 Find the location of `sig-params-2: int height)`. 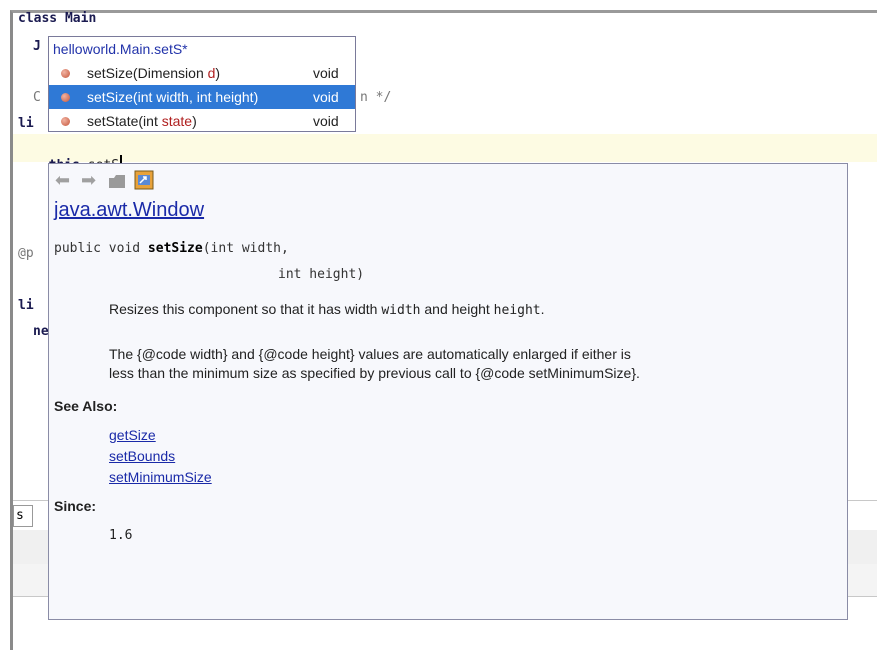

sig-params-2: int height) is located at coordinates (321, 274).